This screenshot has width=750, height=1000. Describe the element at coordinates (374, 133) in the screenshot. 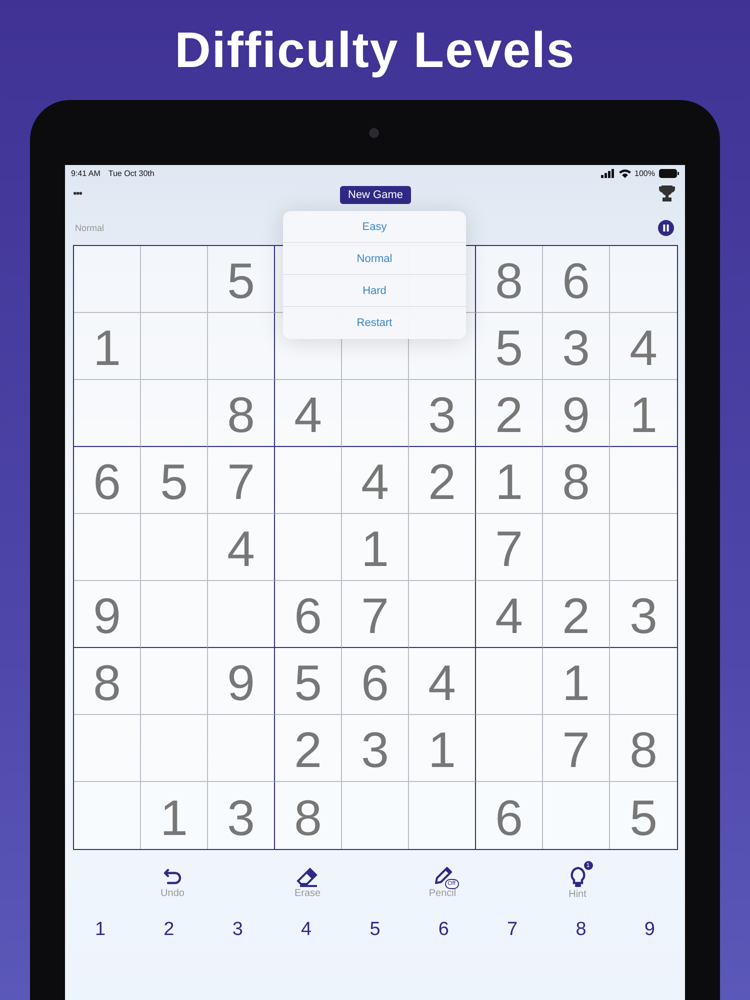

I see `camera-dot` at that location.